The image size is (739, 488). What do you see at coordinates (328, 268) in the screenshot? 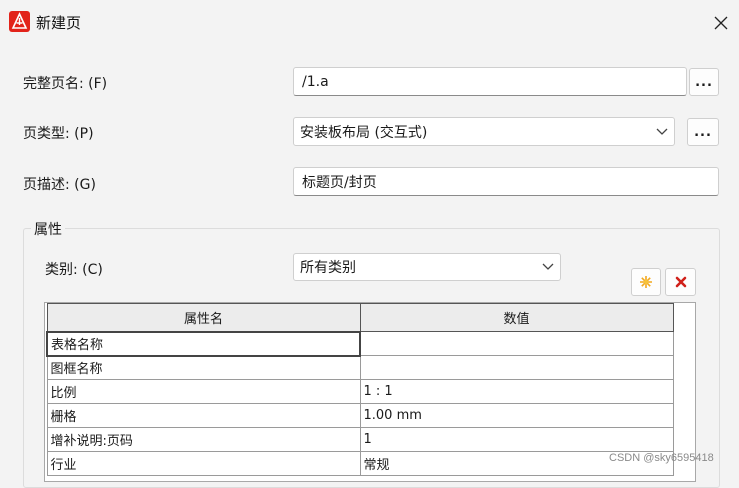
I see `category-value: 所有类别` at bounding box center [328, 268].